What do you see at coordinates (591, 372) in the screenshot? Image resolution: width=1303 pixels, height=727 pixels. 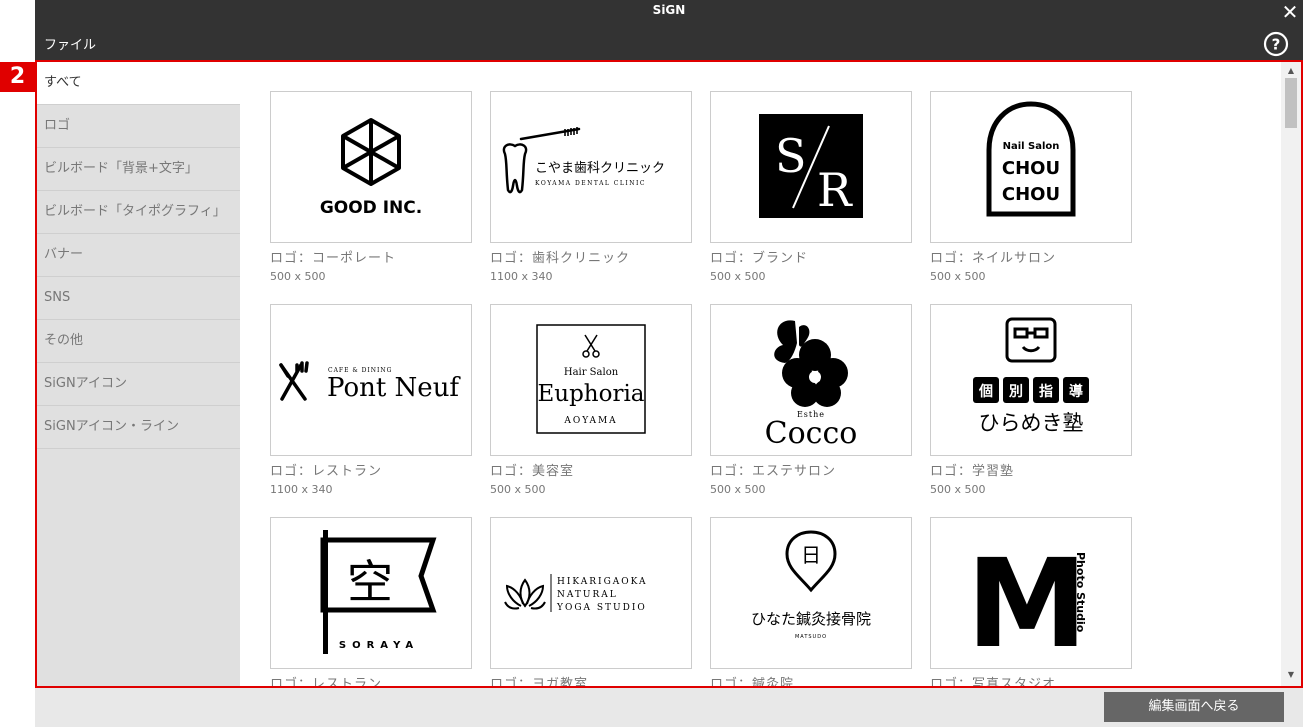 I see `logo-subtext: Hair Salon` at bounding box center [591, 372].